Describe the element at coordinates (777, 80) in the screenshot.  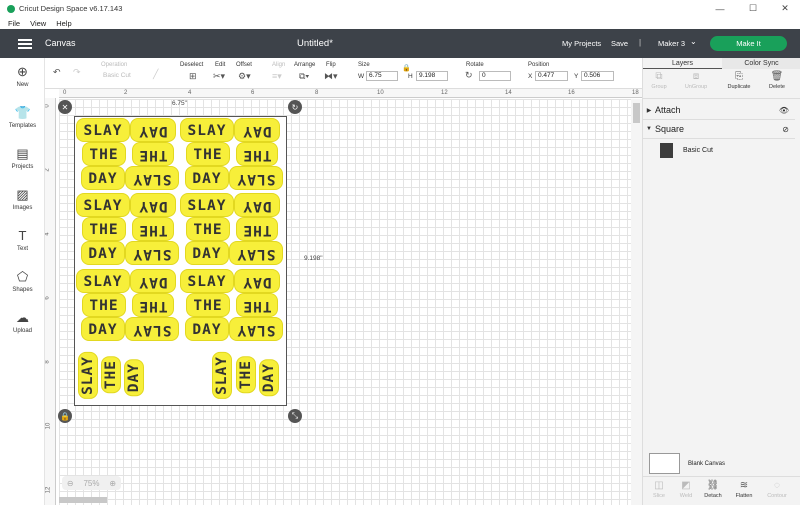
I see `delete-button: 🗑 Delete` at that location.